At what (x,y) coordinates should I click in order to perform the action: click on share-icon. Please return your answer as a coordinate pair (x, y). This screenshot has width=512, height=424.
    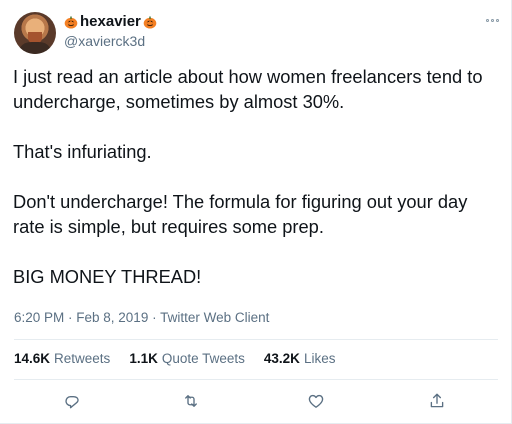
    Looking at the image, I should click on (437, 400).